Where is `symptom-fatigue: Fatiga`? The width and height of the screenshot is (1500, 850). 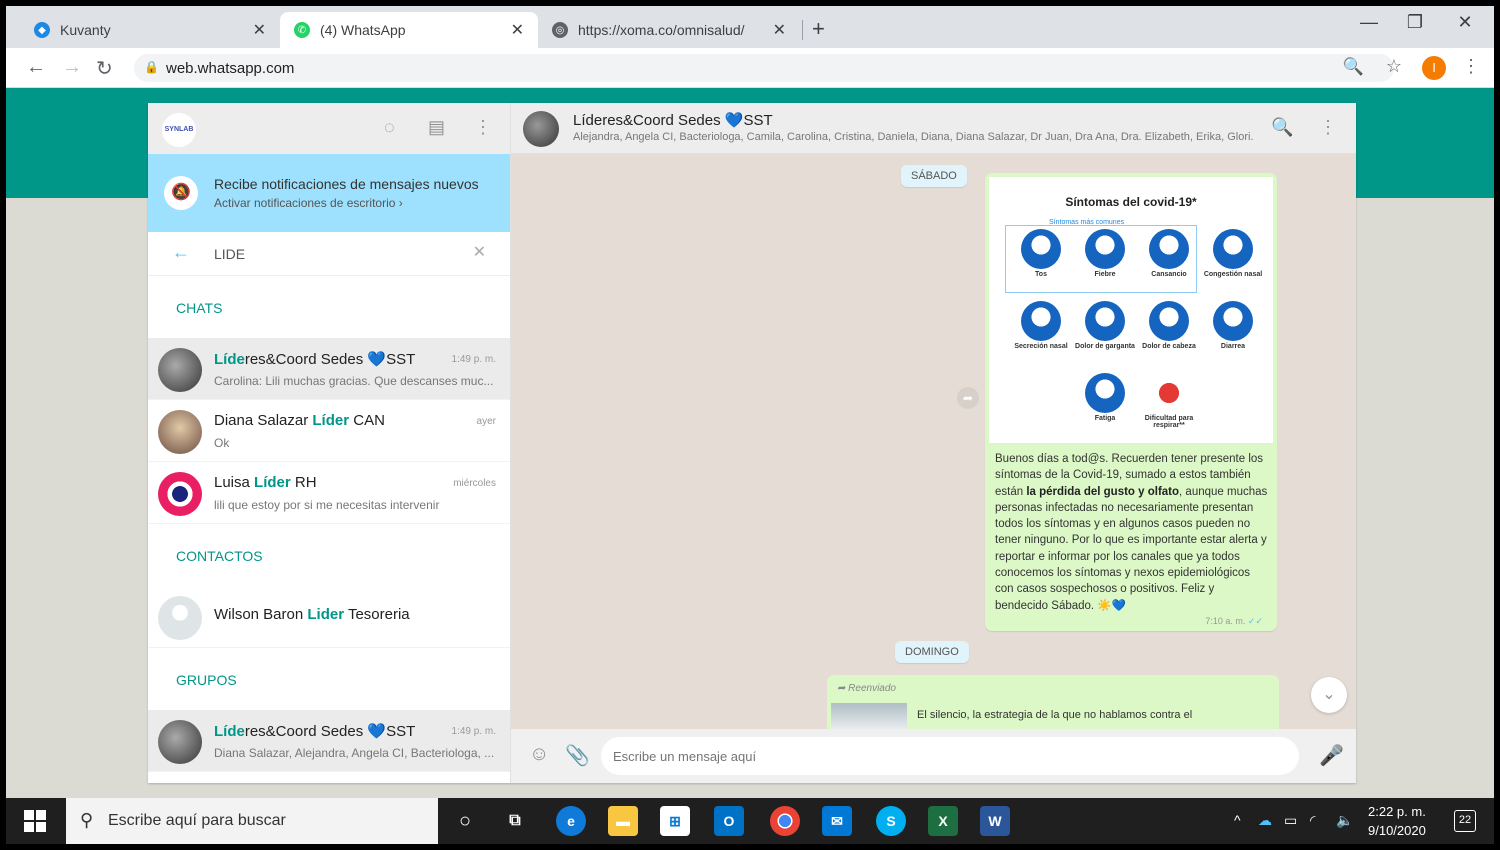
symptom-fatigue: Fatiga is located at coordinates (1105, 397).